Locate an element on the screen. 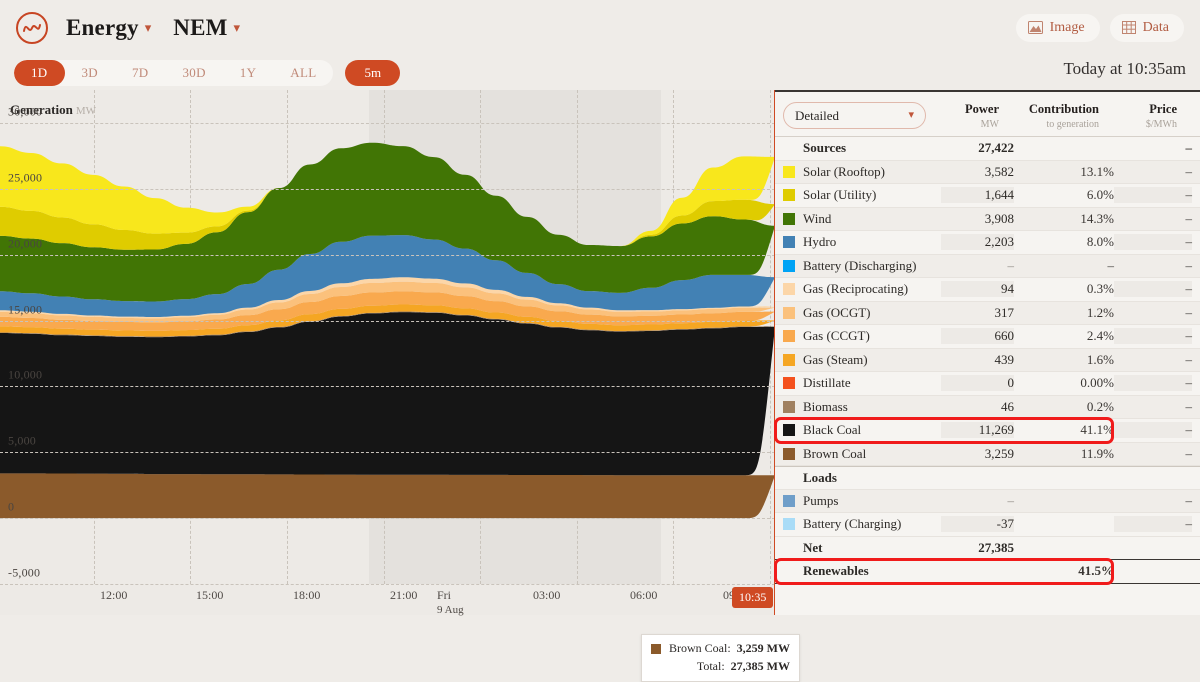 This screenshot has height=682, width=1200. section-header-loads: Loads is located at coordinates (987, 478).